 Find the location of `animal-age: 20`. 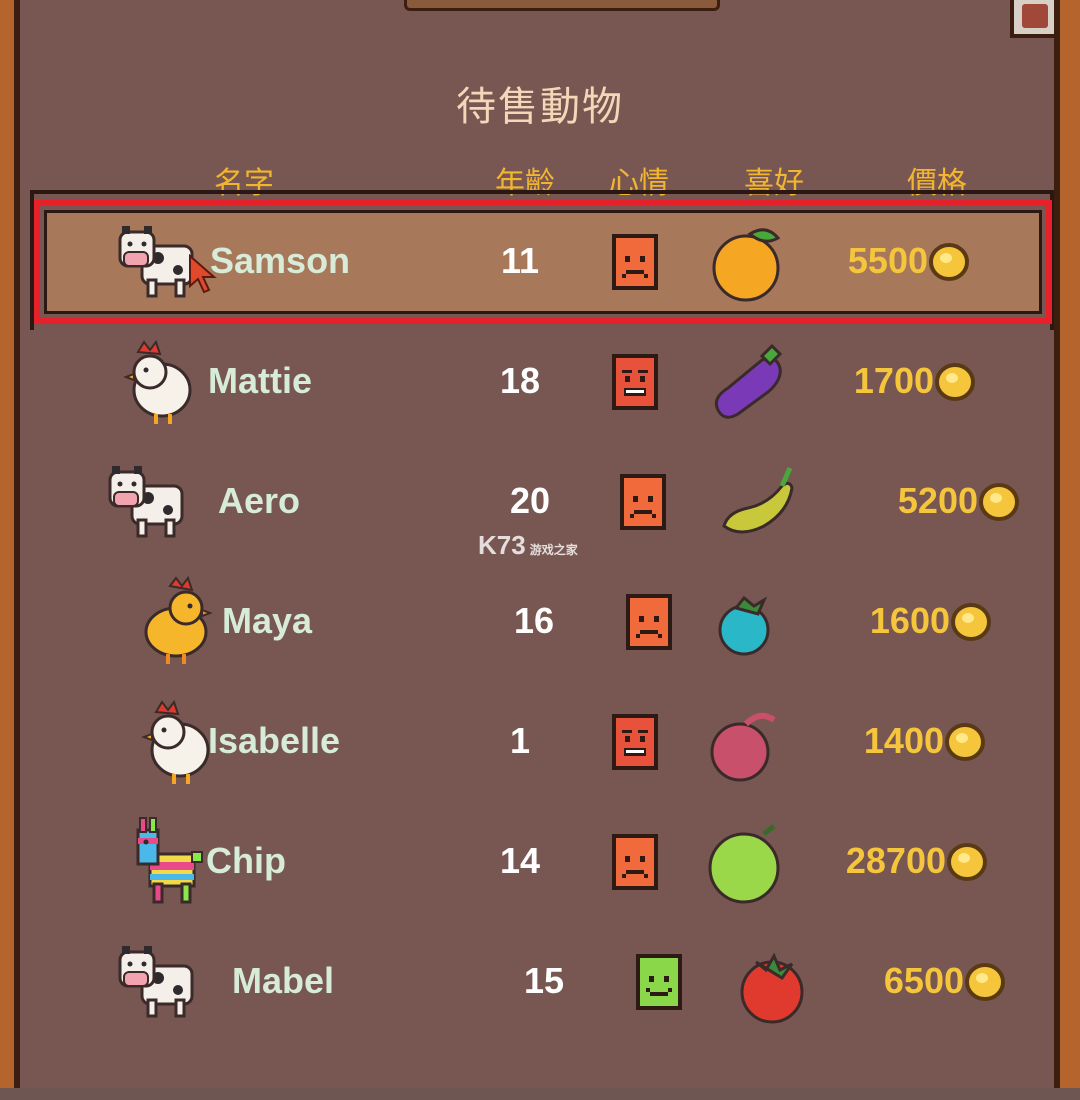

animal-age: 20 is located at coordinates (530, 500).